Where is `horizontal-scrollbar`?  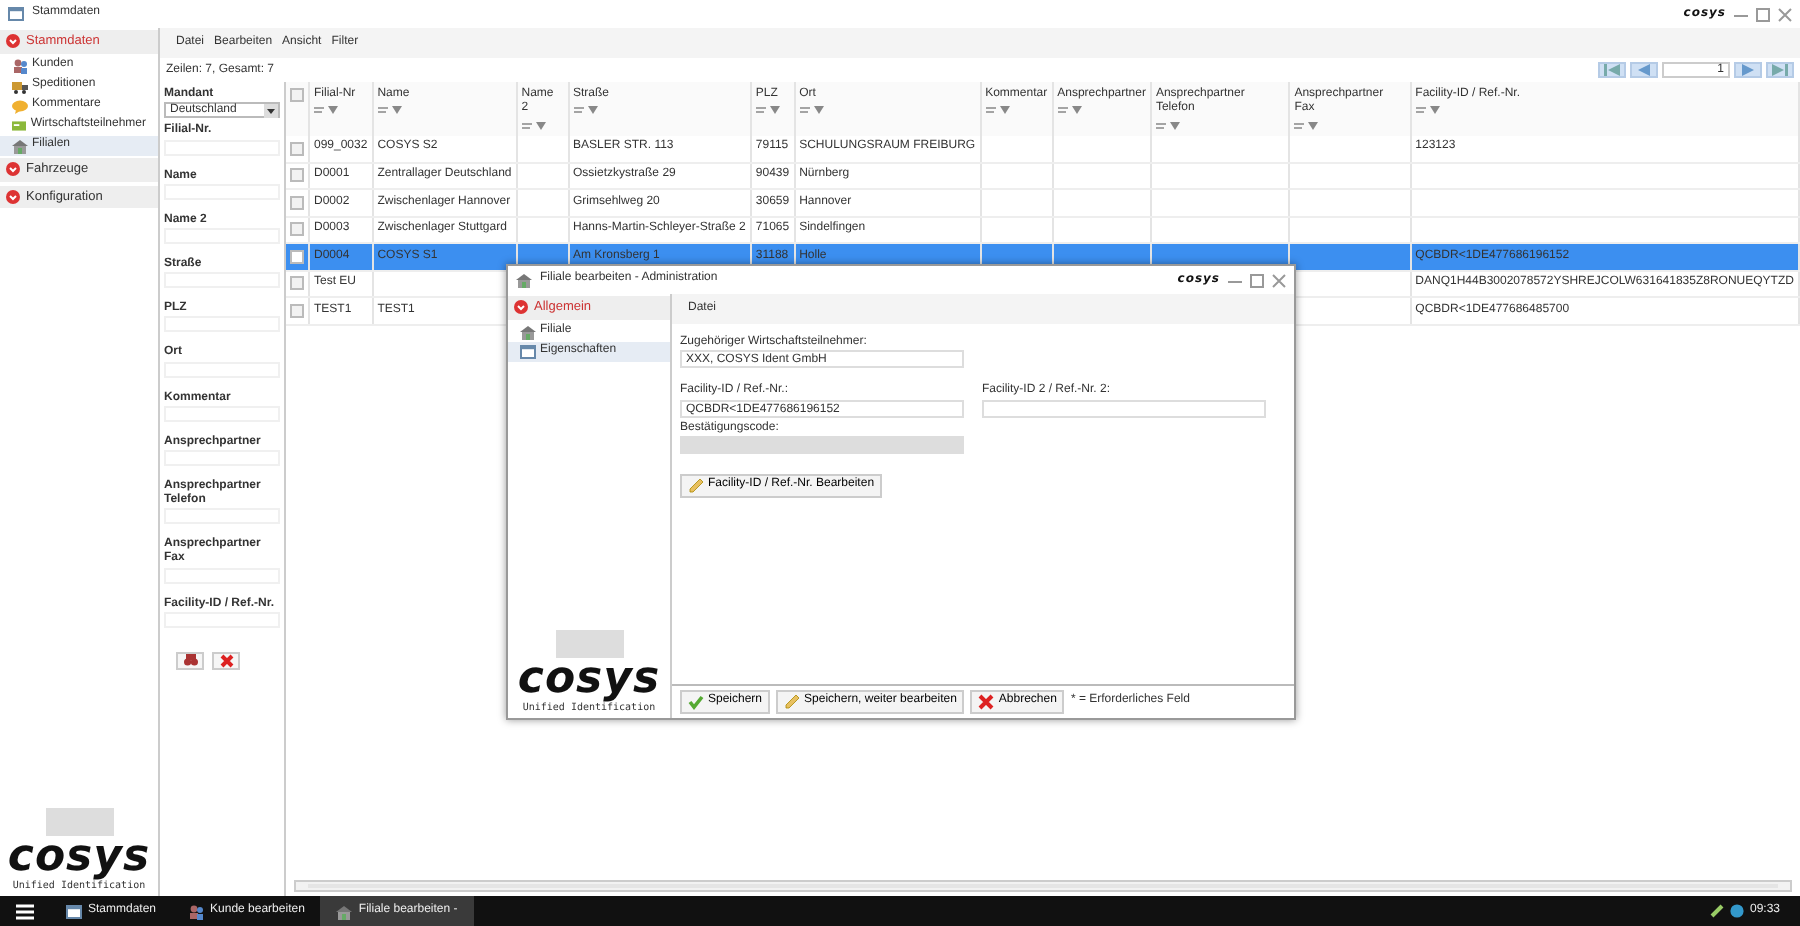 horizontal-scrollbar is located at coordinates (1043, 886).